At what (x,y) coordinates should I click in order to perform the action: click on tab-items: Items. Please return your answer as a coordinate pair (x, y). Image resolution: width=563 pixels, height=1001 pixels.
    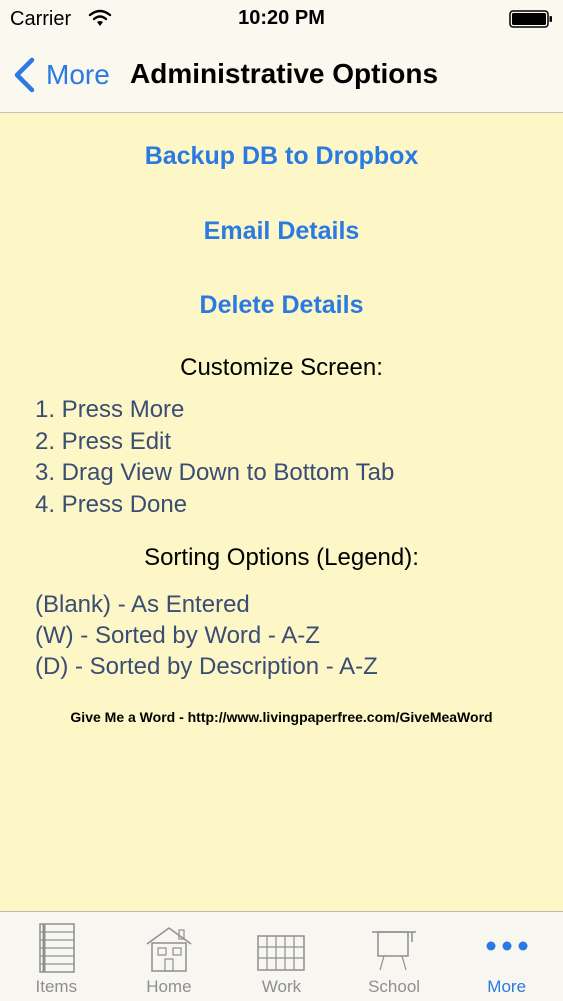
    Looking at the image, I should click on (56, 956).